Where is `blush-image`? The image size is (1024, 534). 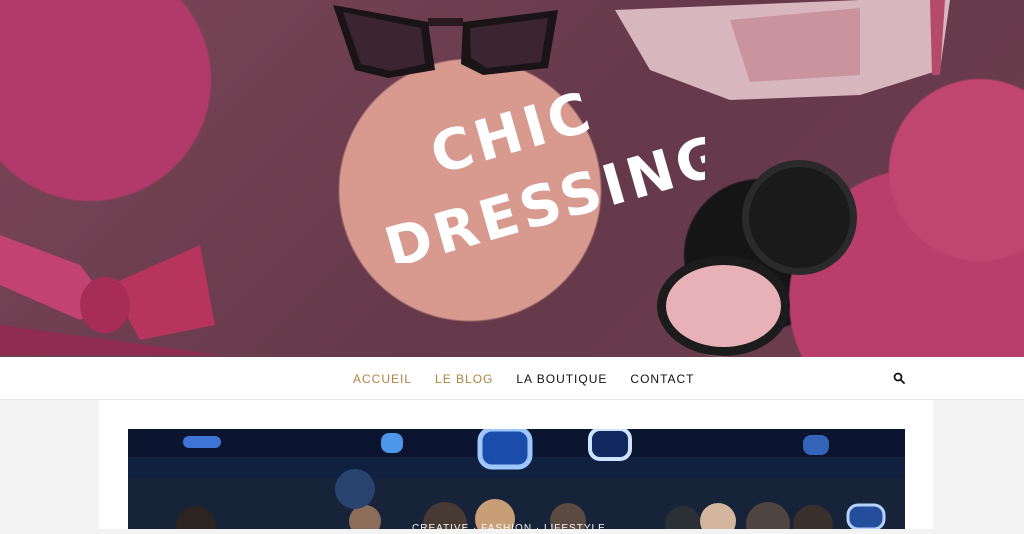 blush-image is located at coordinates (723, 306).